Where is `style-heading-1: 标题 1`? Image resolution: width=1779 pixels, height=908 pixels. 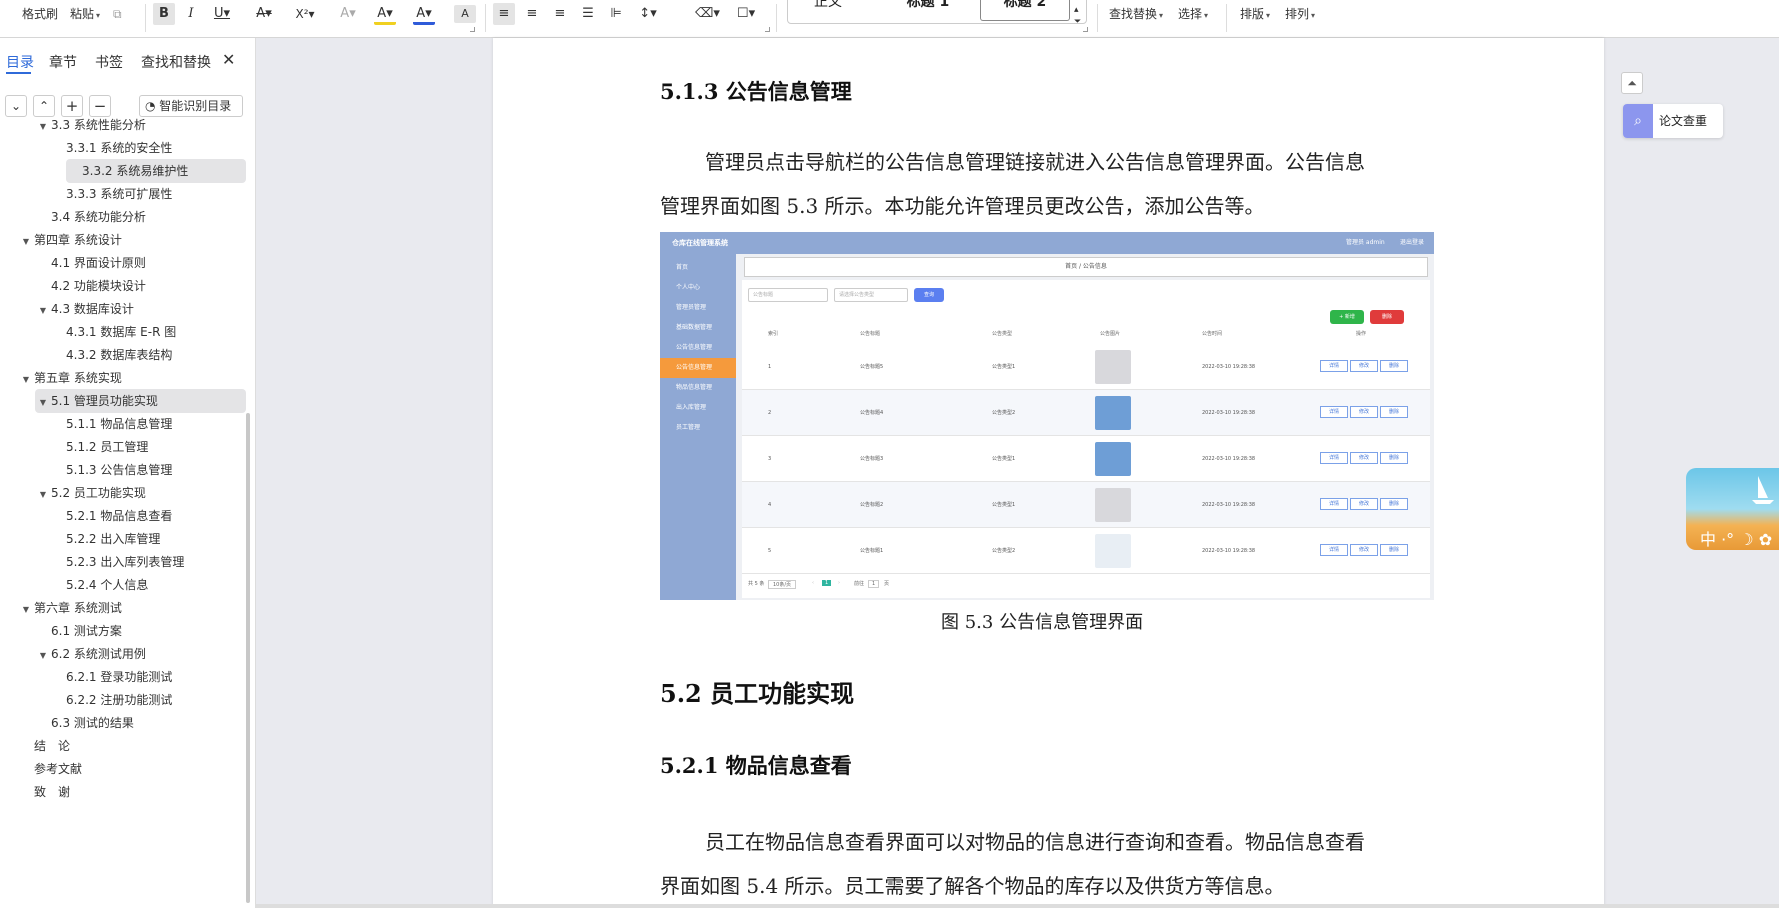 style-heading-1: 标题 1 is located at coordinates (928, 10).